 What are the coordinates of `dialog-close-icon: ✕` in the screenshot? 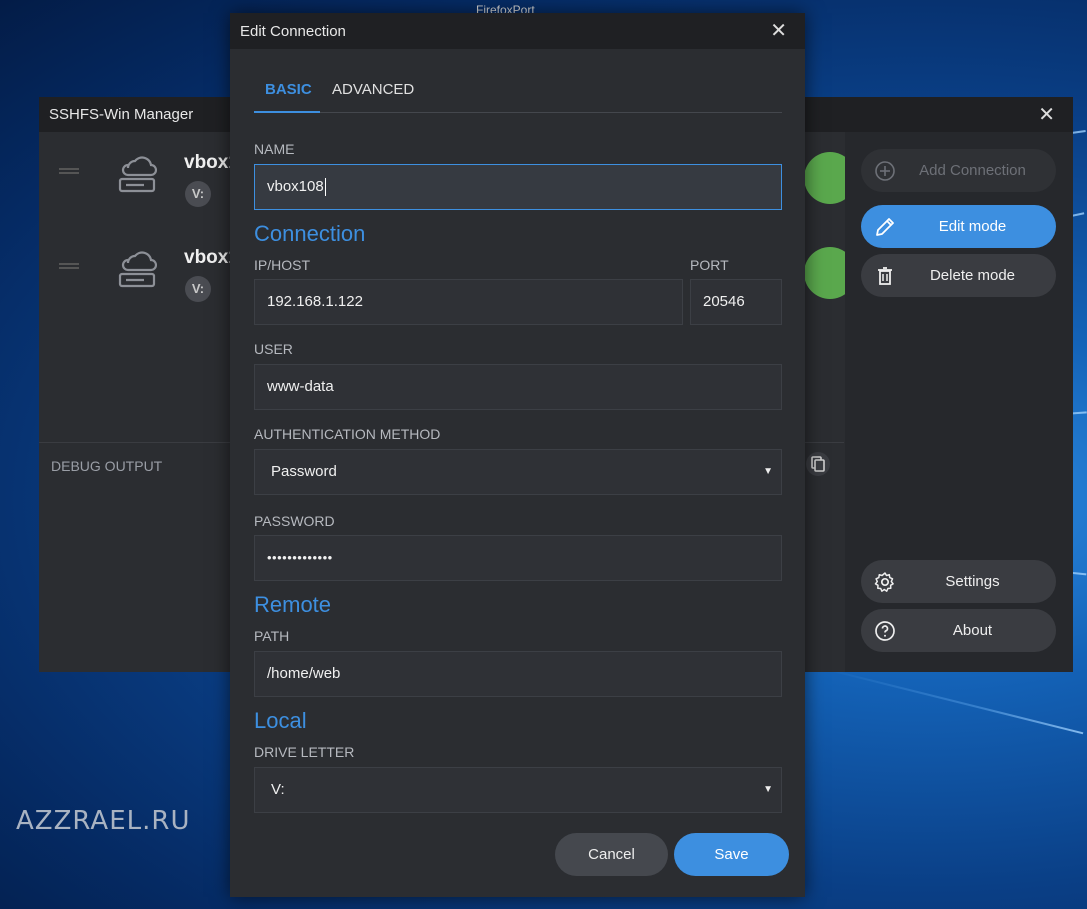 It's located at (778, 30).